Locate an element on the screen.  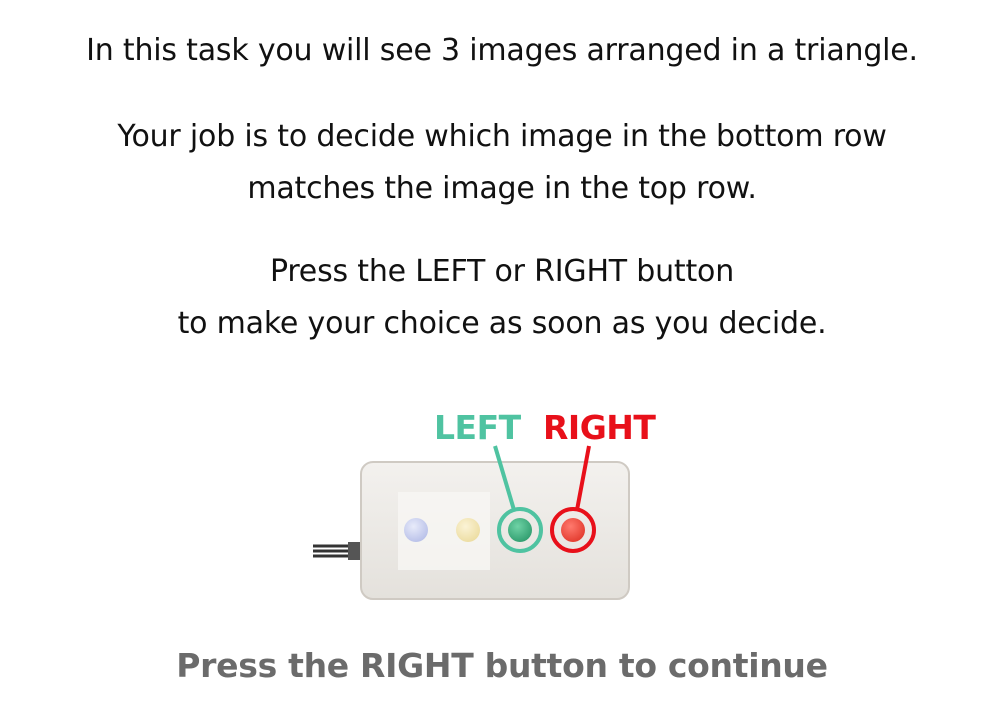
yellow-button-icon is located at coordinates (468, 530).